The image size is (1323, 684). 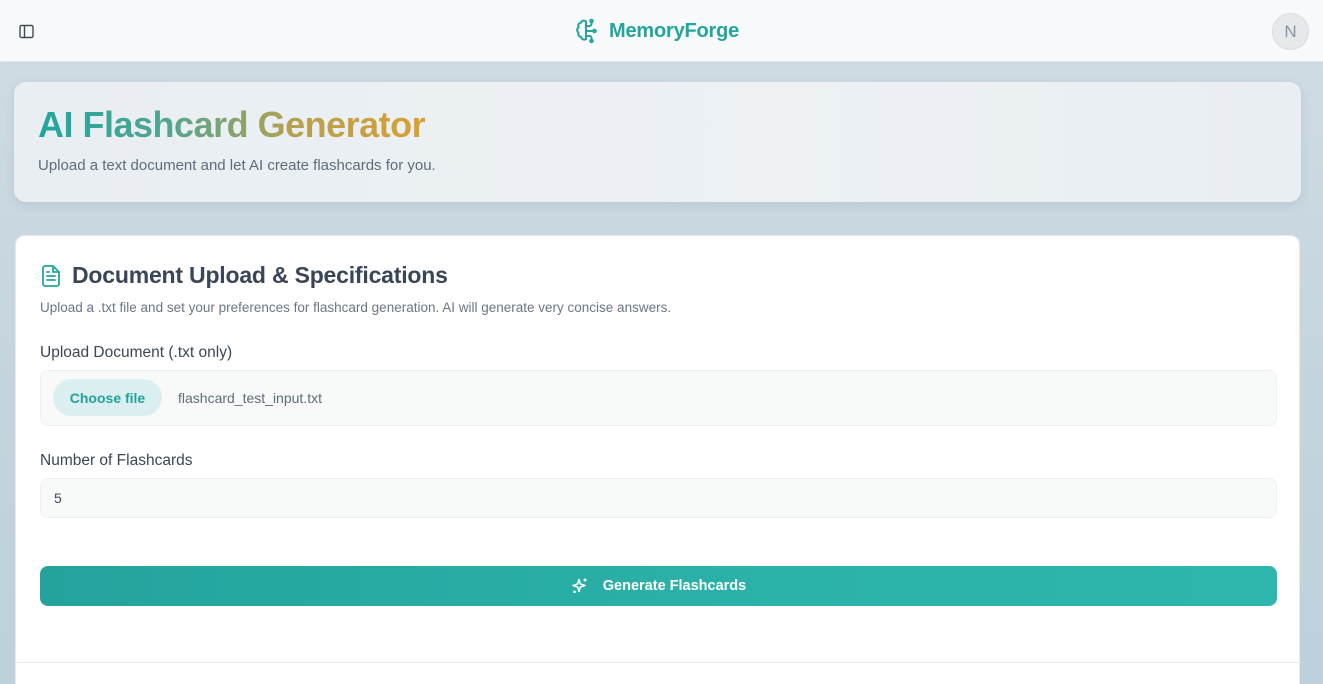 What do you see at coordinates (658, 498) in the screenshot?
I see `flashcard-count-input` at bounding box center [658, 498].